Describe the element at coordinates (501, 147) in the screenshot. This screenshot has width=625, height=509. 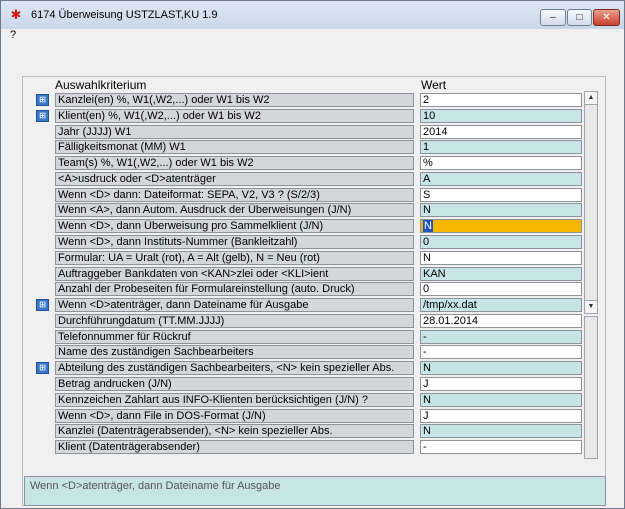
I see `criteria-value-field: 1` at that location.